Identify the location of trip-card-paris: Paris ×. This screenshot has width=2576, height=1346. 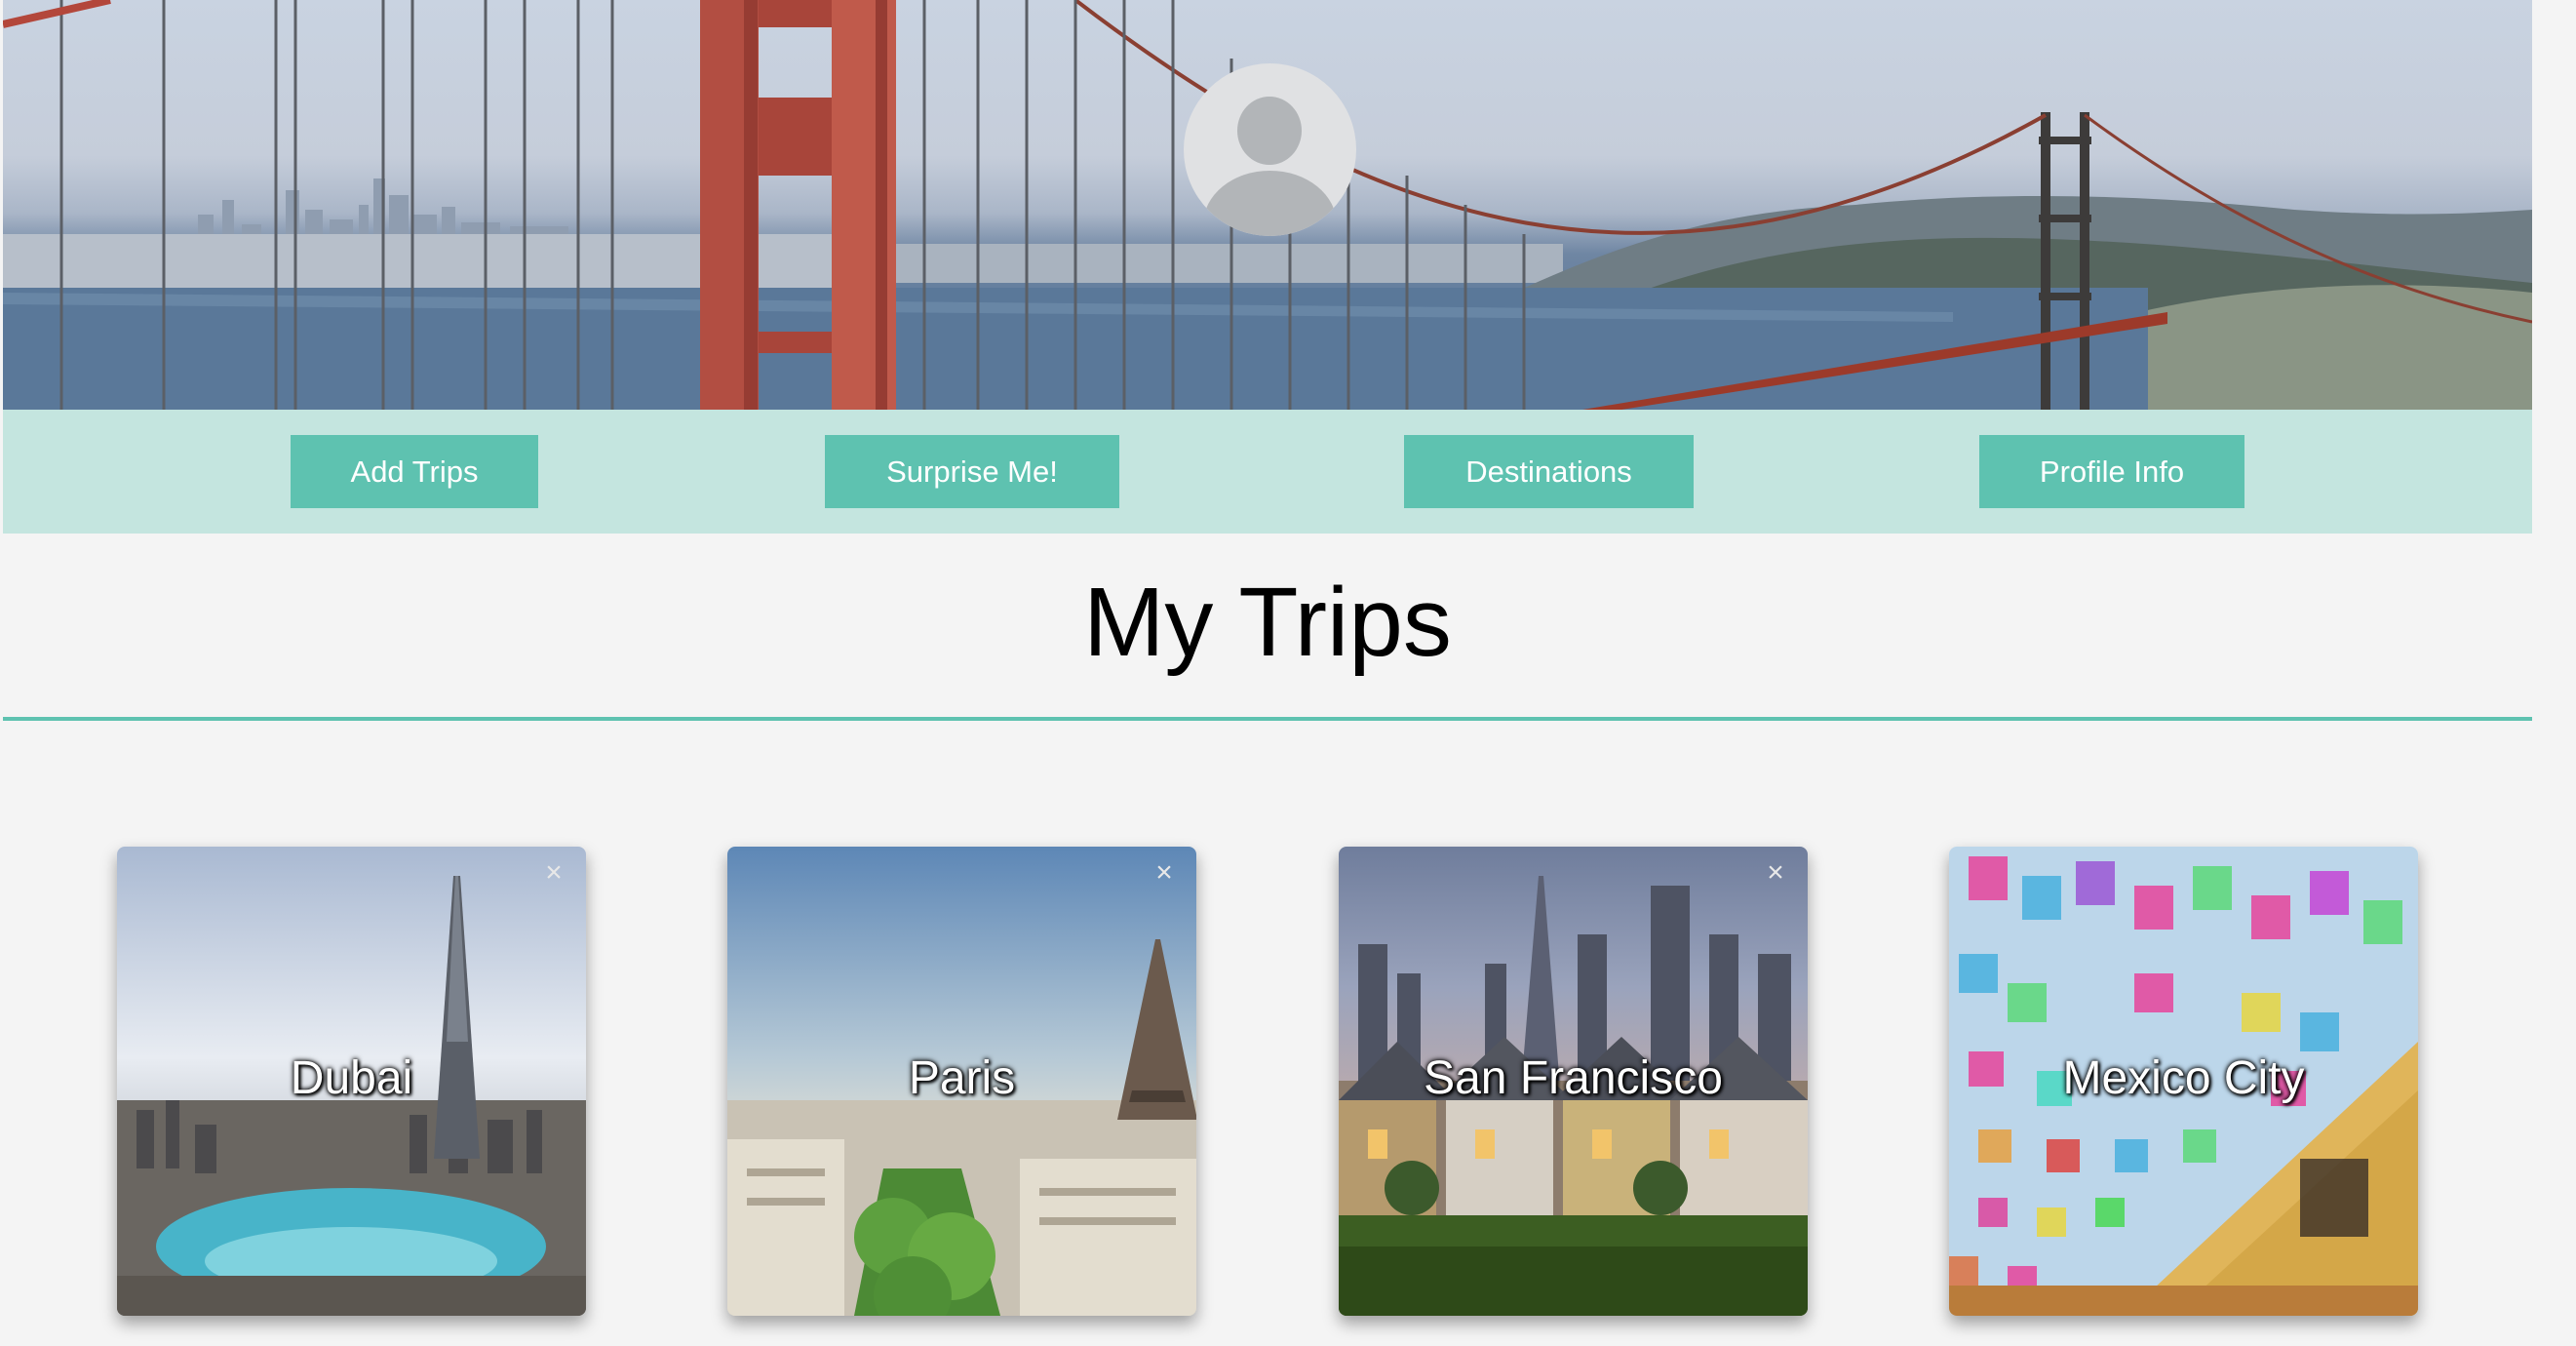
(961, 1081).